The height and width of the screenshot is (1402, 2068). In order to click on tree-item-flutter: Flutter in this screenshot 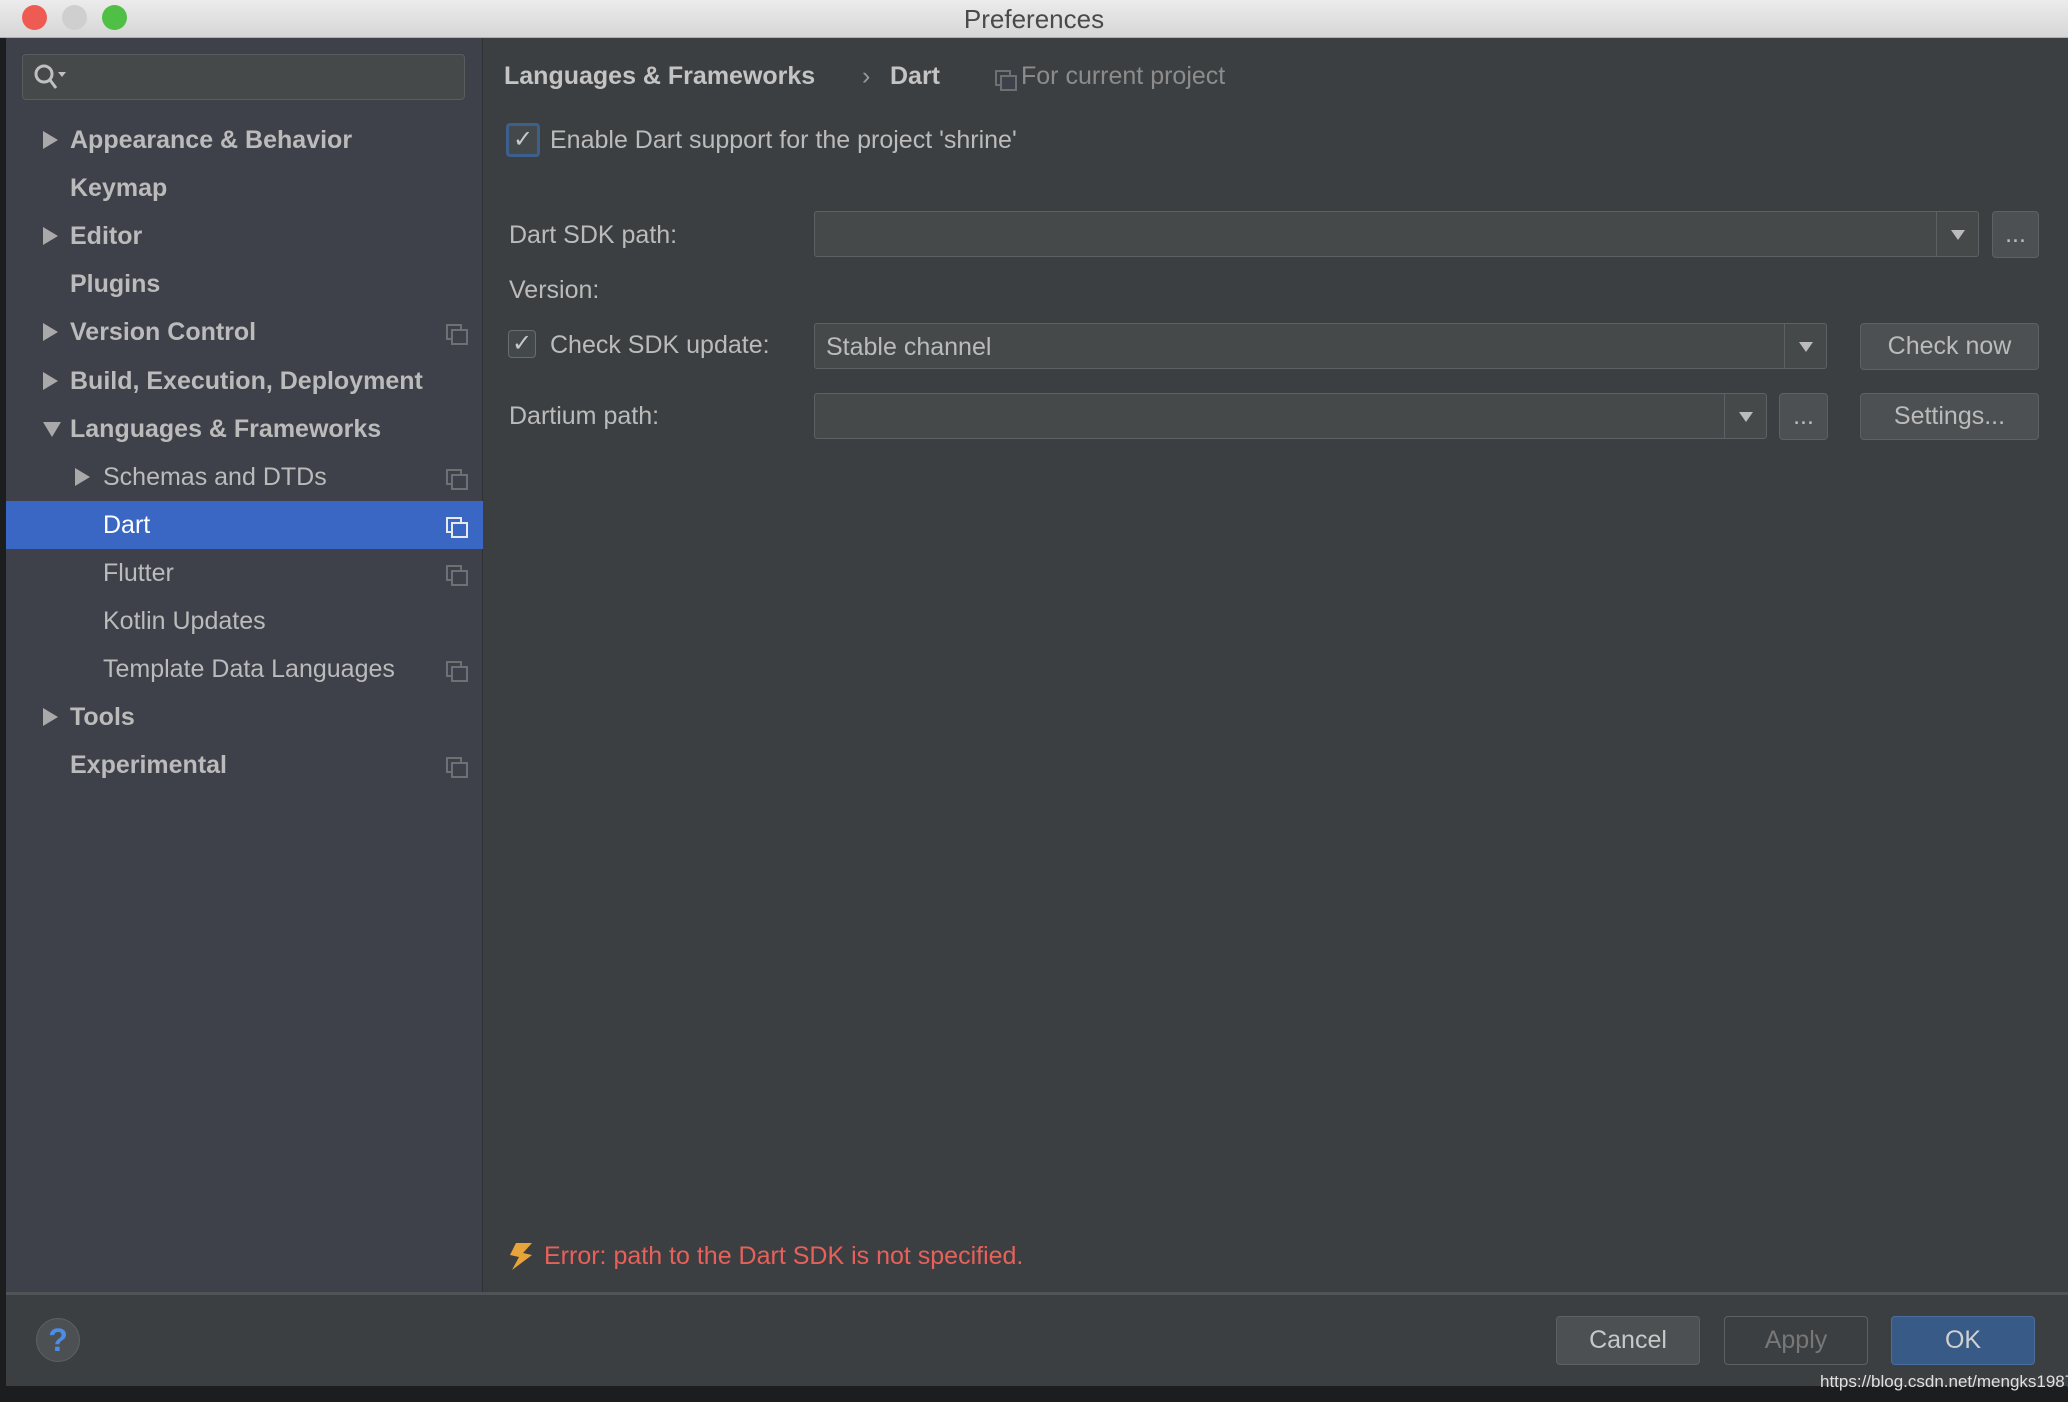, I will do `click(244, 573)`.